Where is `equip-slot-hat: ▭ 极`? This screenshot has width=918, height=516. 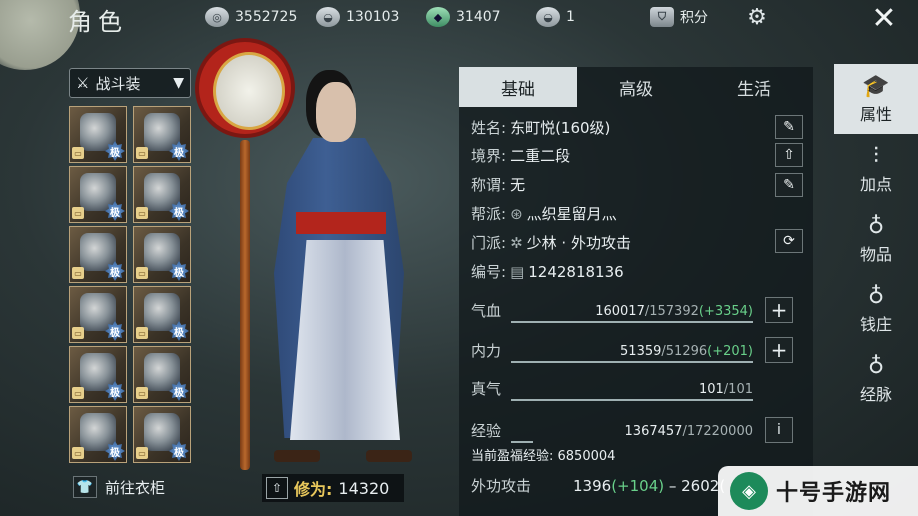 equip-slot-hat: ▭ 极 is located at coordinates (98, 194).